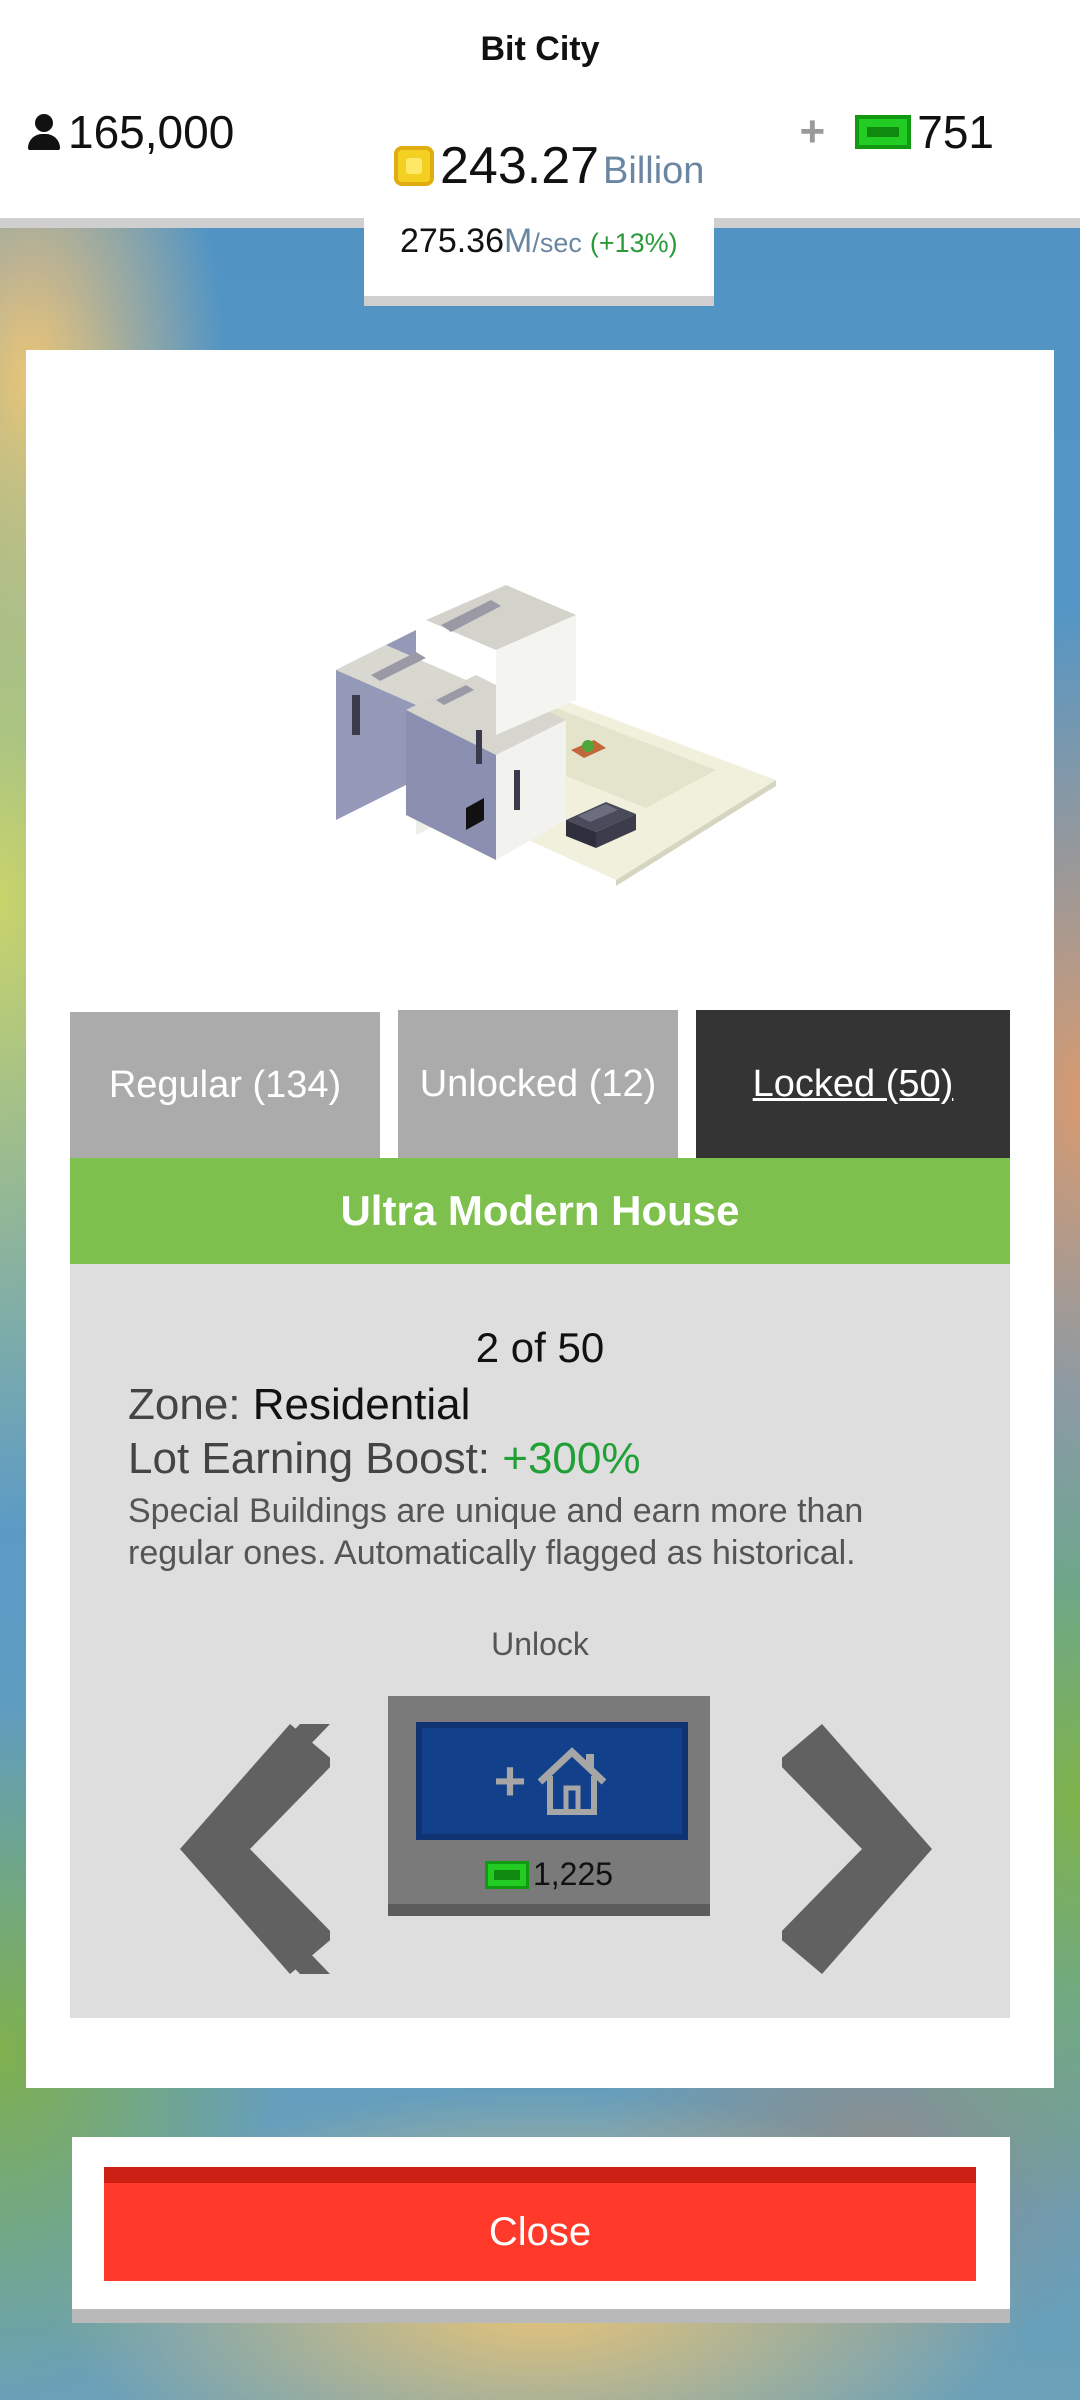  I want to click on unlock-label: Unlock, so click(540, 1644).